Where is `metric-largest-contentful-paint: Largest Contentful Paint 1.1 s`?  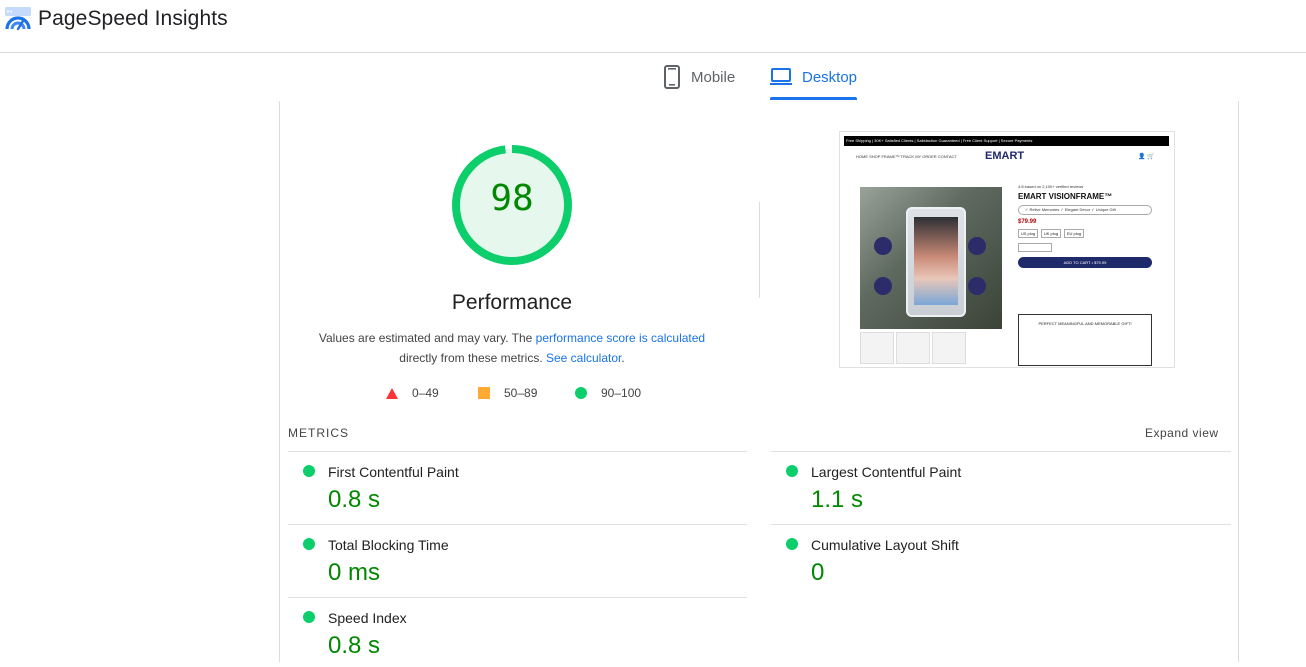 metric-largest-contentful-paint: Largest Contentful Paint 1.1 s is located at coordinates (996, 486).